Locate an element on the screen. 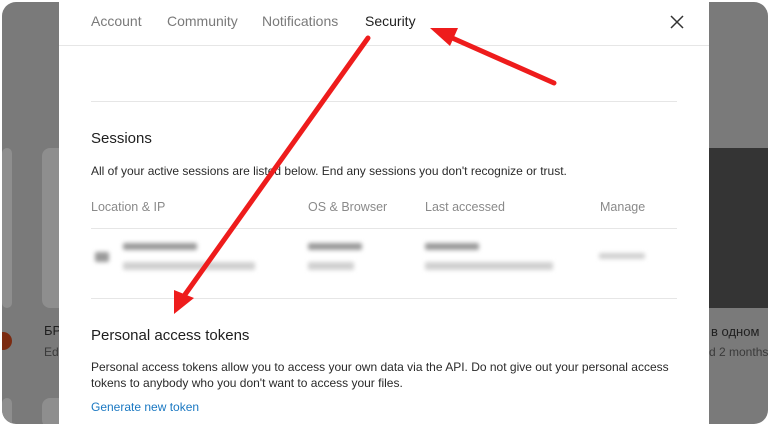  session-time-redacted is located at coordinates (452, 246).